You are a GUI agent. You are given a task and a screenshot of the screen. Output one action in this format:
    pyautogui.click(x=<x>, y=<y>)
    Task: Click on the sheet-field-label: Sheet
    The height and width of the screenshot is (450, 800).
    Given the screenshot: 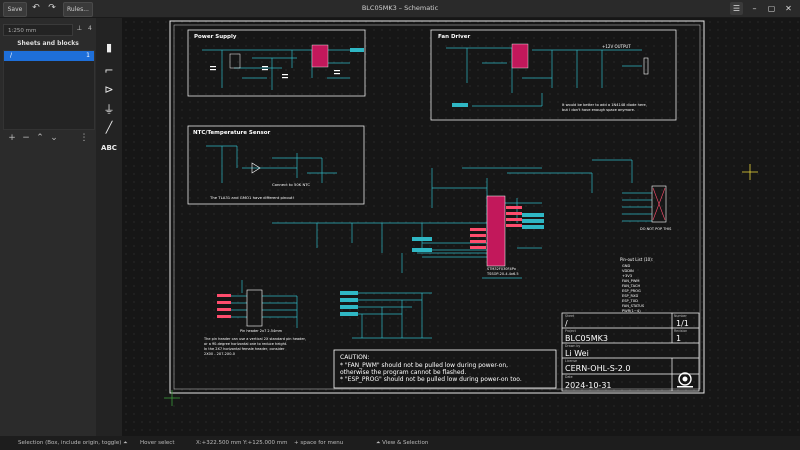 What is the action you would take?
    pyautogui.click(x=570, y=316)
    